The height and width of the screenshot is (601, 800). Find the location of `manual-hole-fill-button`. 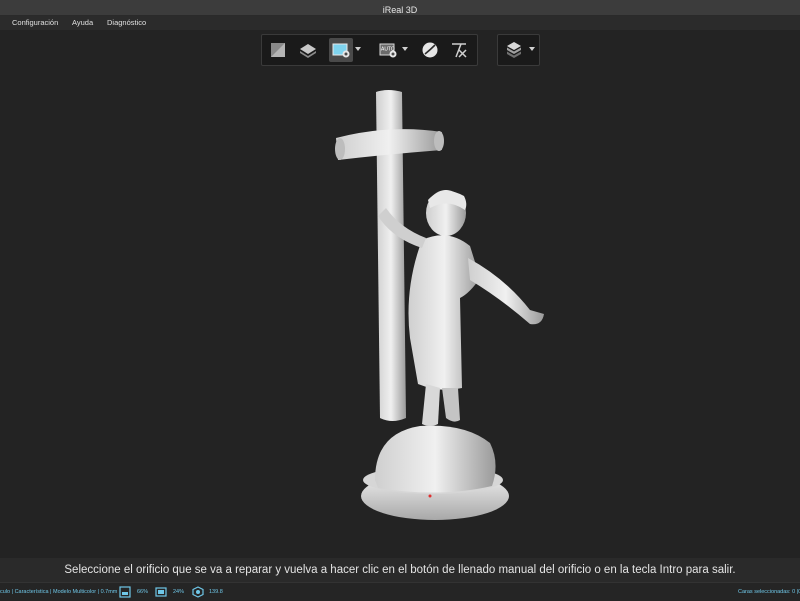

manual-hole-fill-button is located at coordinates (341, 50).